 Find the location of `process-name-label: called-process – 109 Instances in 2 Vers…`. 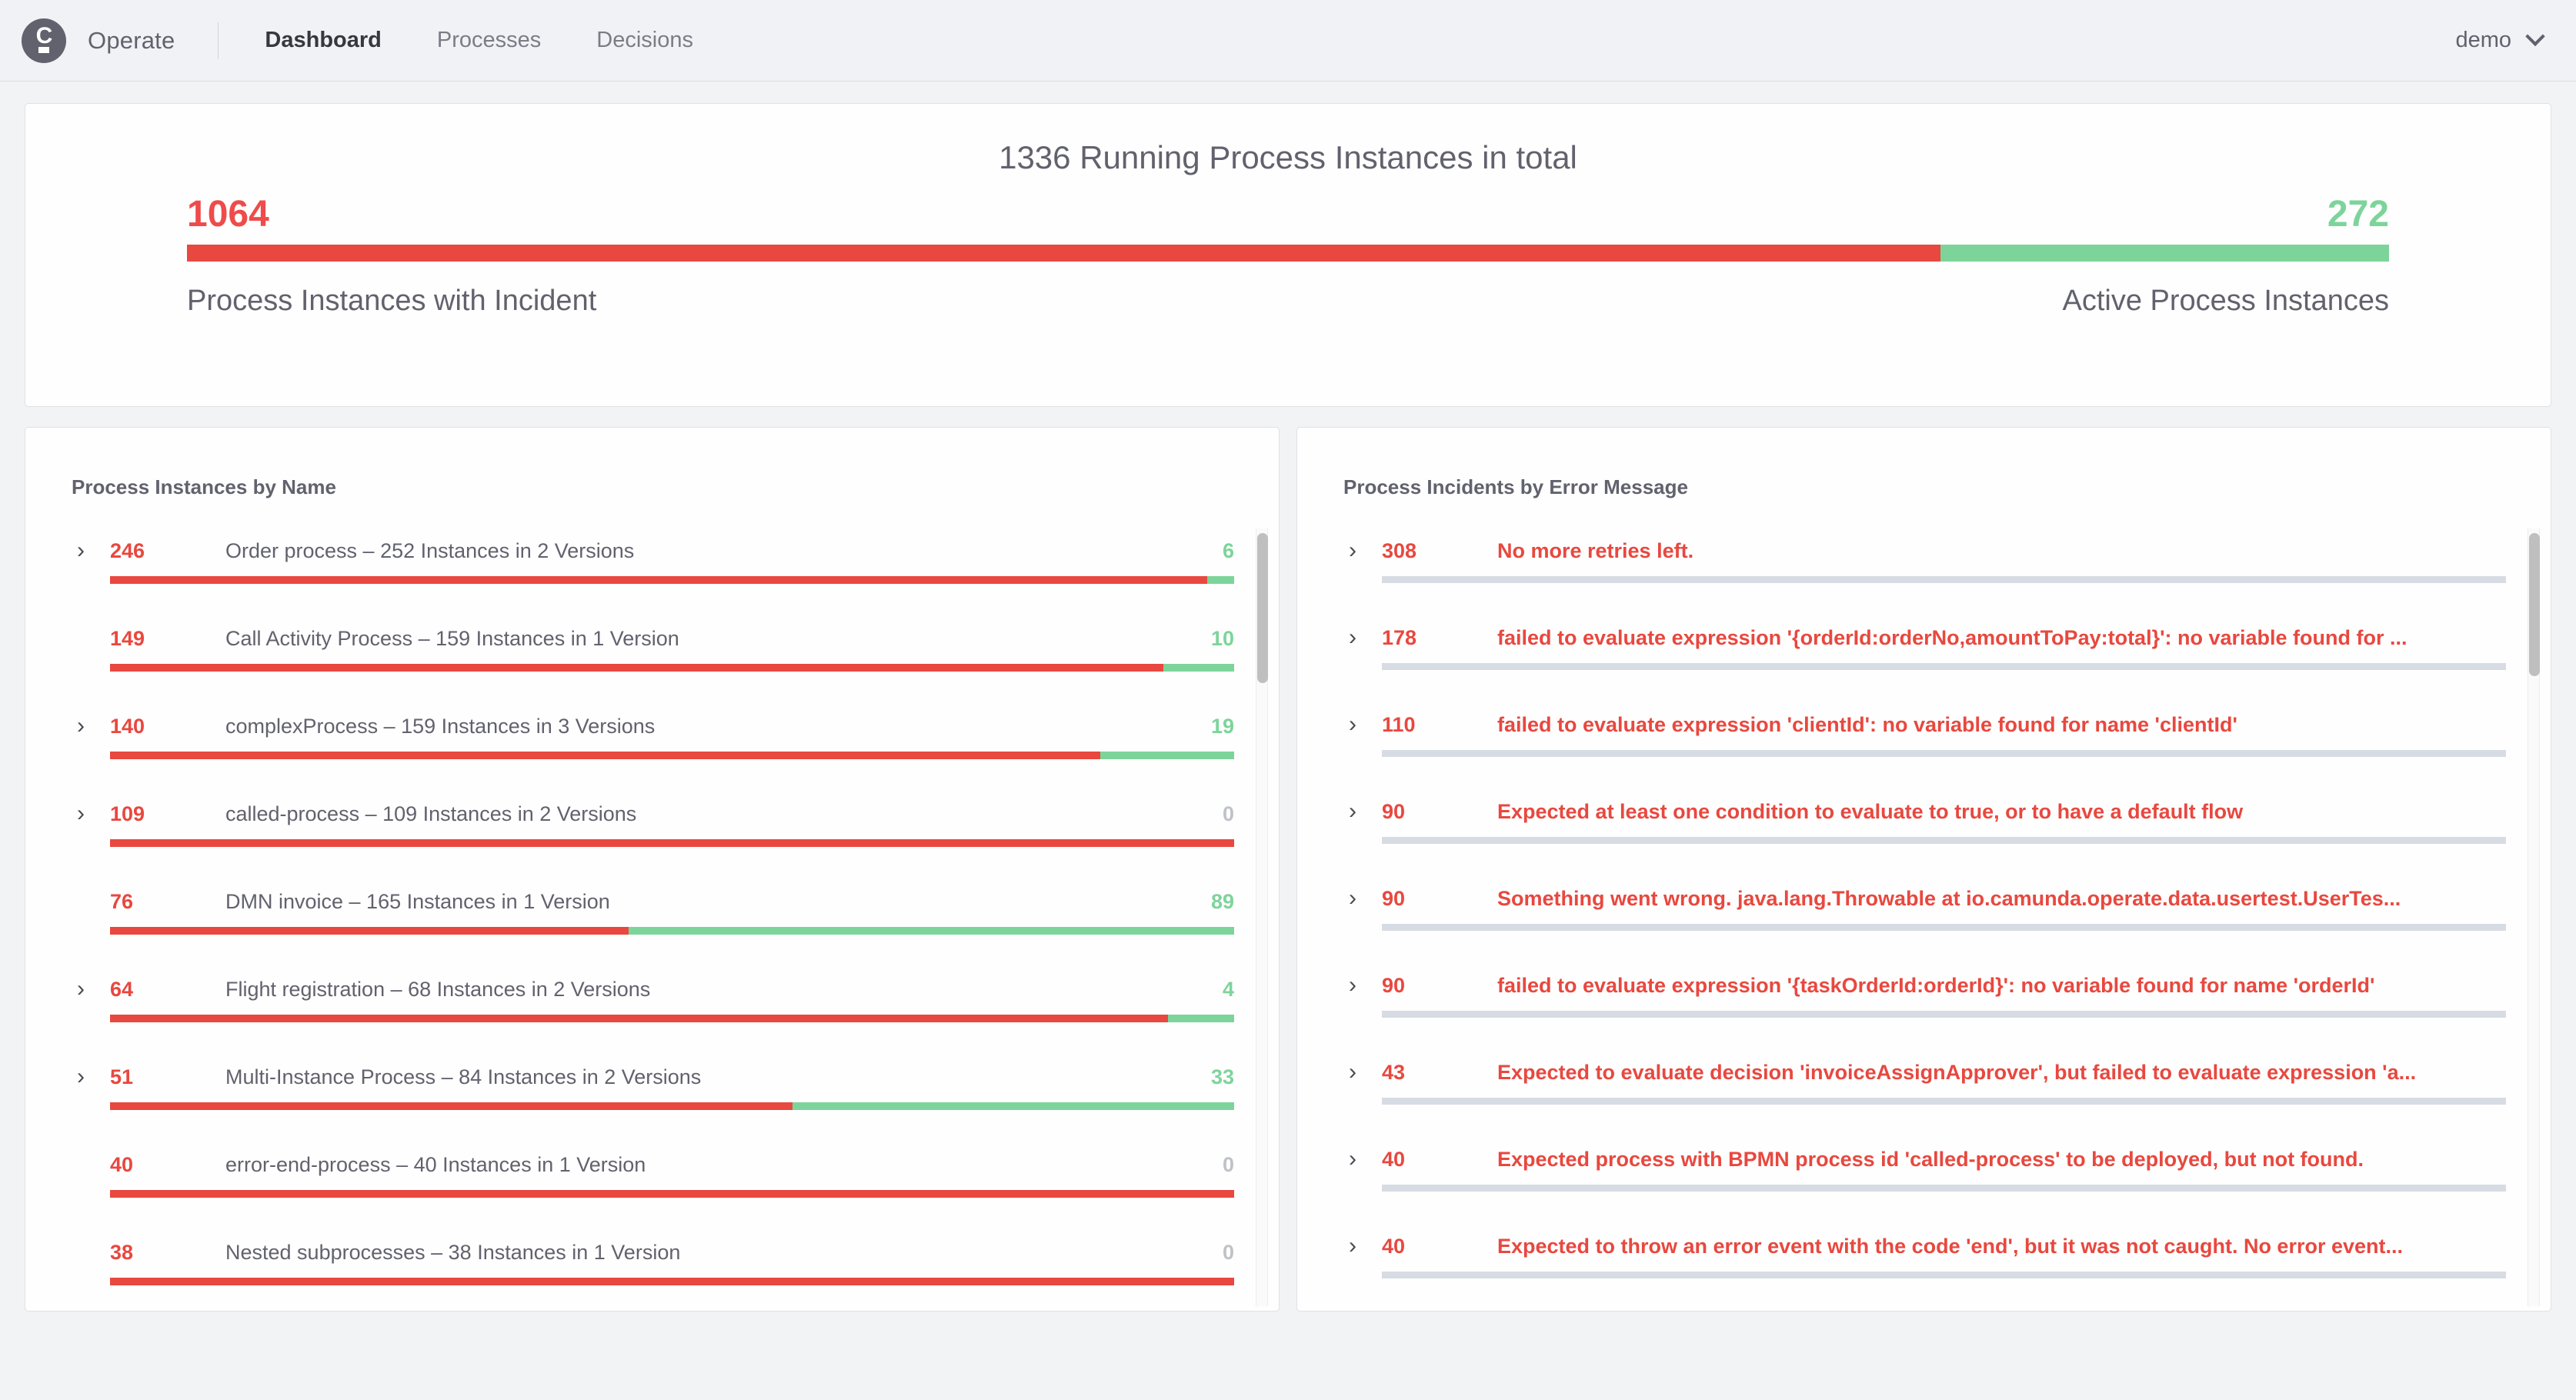

process-name-label: called-process – 109 Instances in 2 Vers… is located at coordinates (708, 814).